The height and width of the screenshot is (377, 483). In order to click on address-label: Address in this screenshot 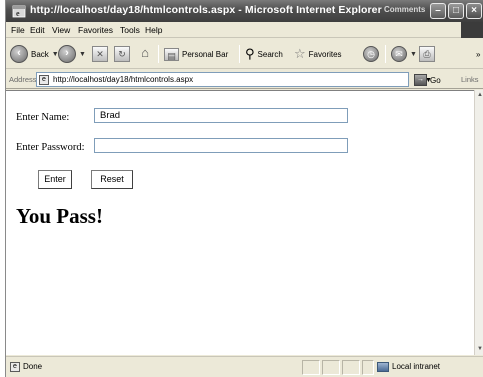, I will do `click(23, 79)`.